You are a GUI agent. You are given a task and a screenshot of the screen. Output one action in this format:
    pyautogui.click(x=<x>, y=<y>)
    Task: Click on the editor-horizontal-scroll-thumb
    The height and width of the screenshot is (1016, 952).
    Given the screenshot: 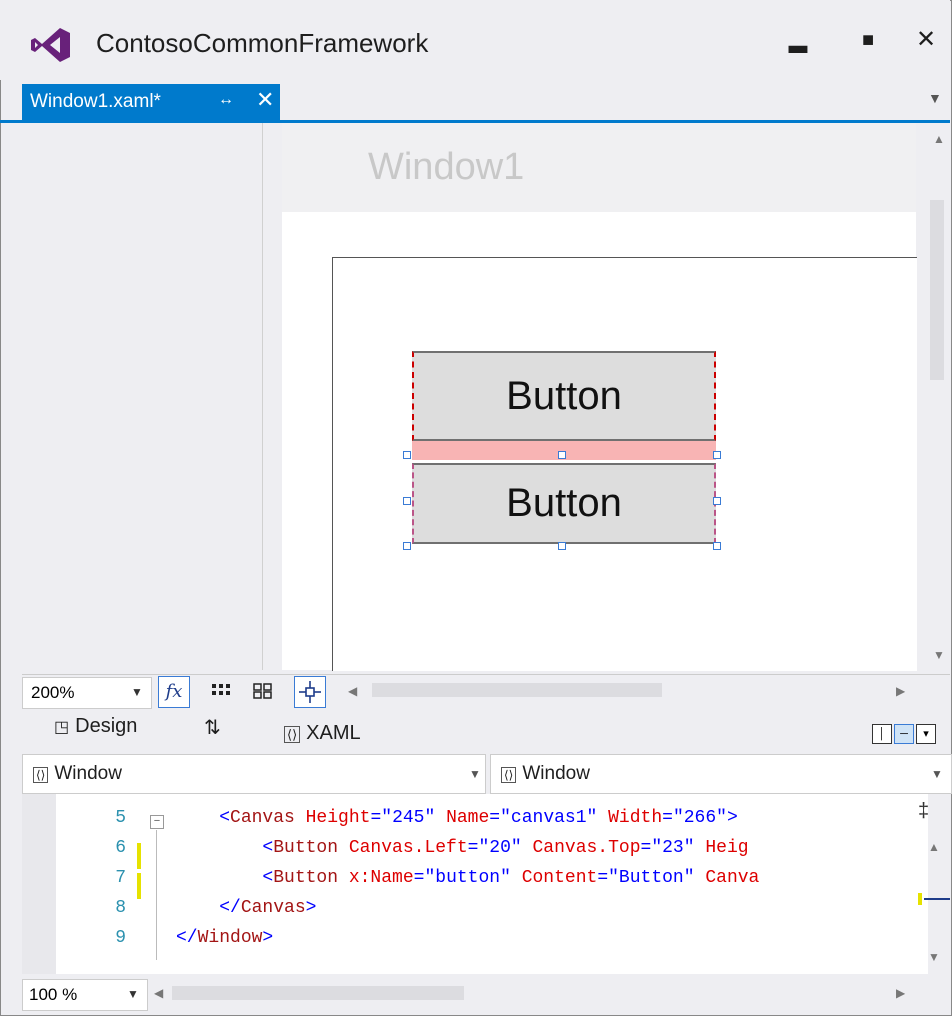 What is the action you would take?
    pyautogui.click(x=318, y=993)
    